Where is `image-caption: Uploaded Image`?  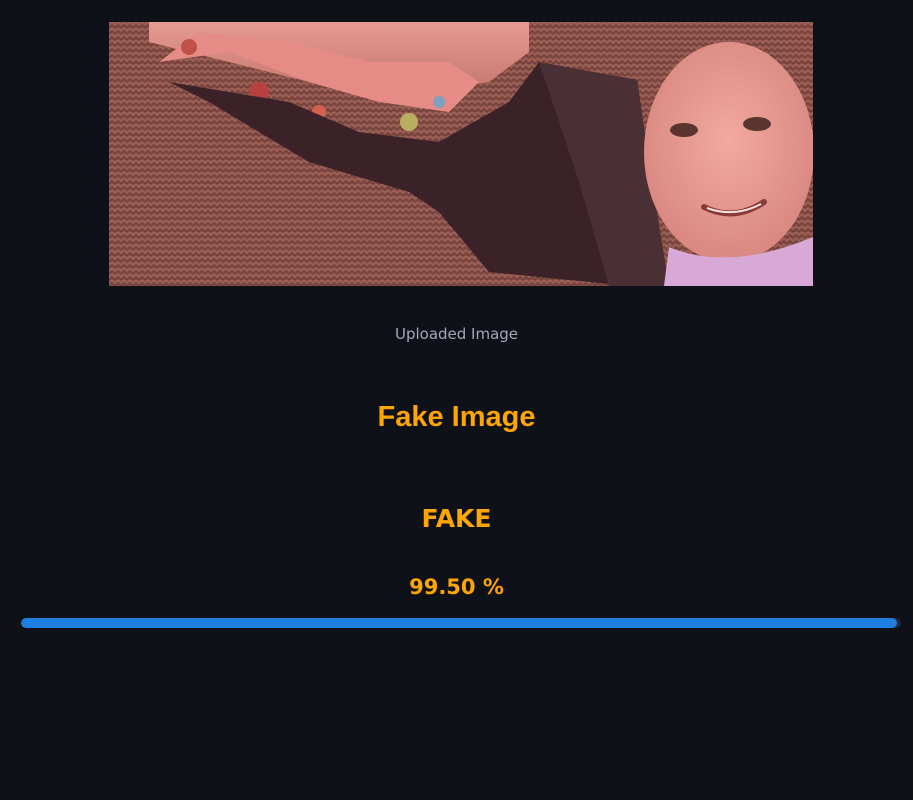
image-caption: Uploaded Image is located at coordinates (456, 334).